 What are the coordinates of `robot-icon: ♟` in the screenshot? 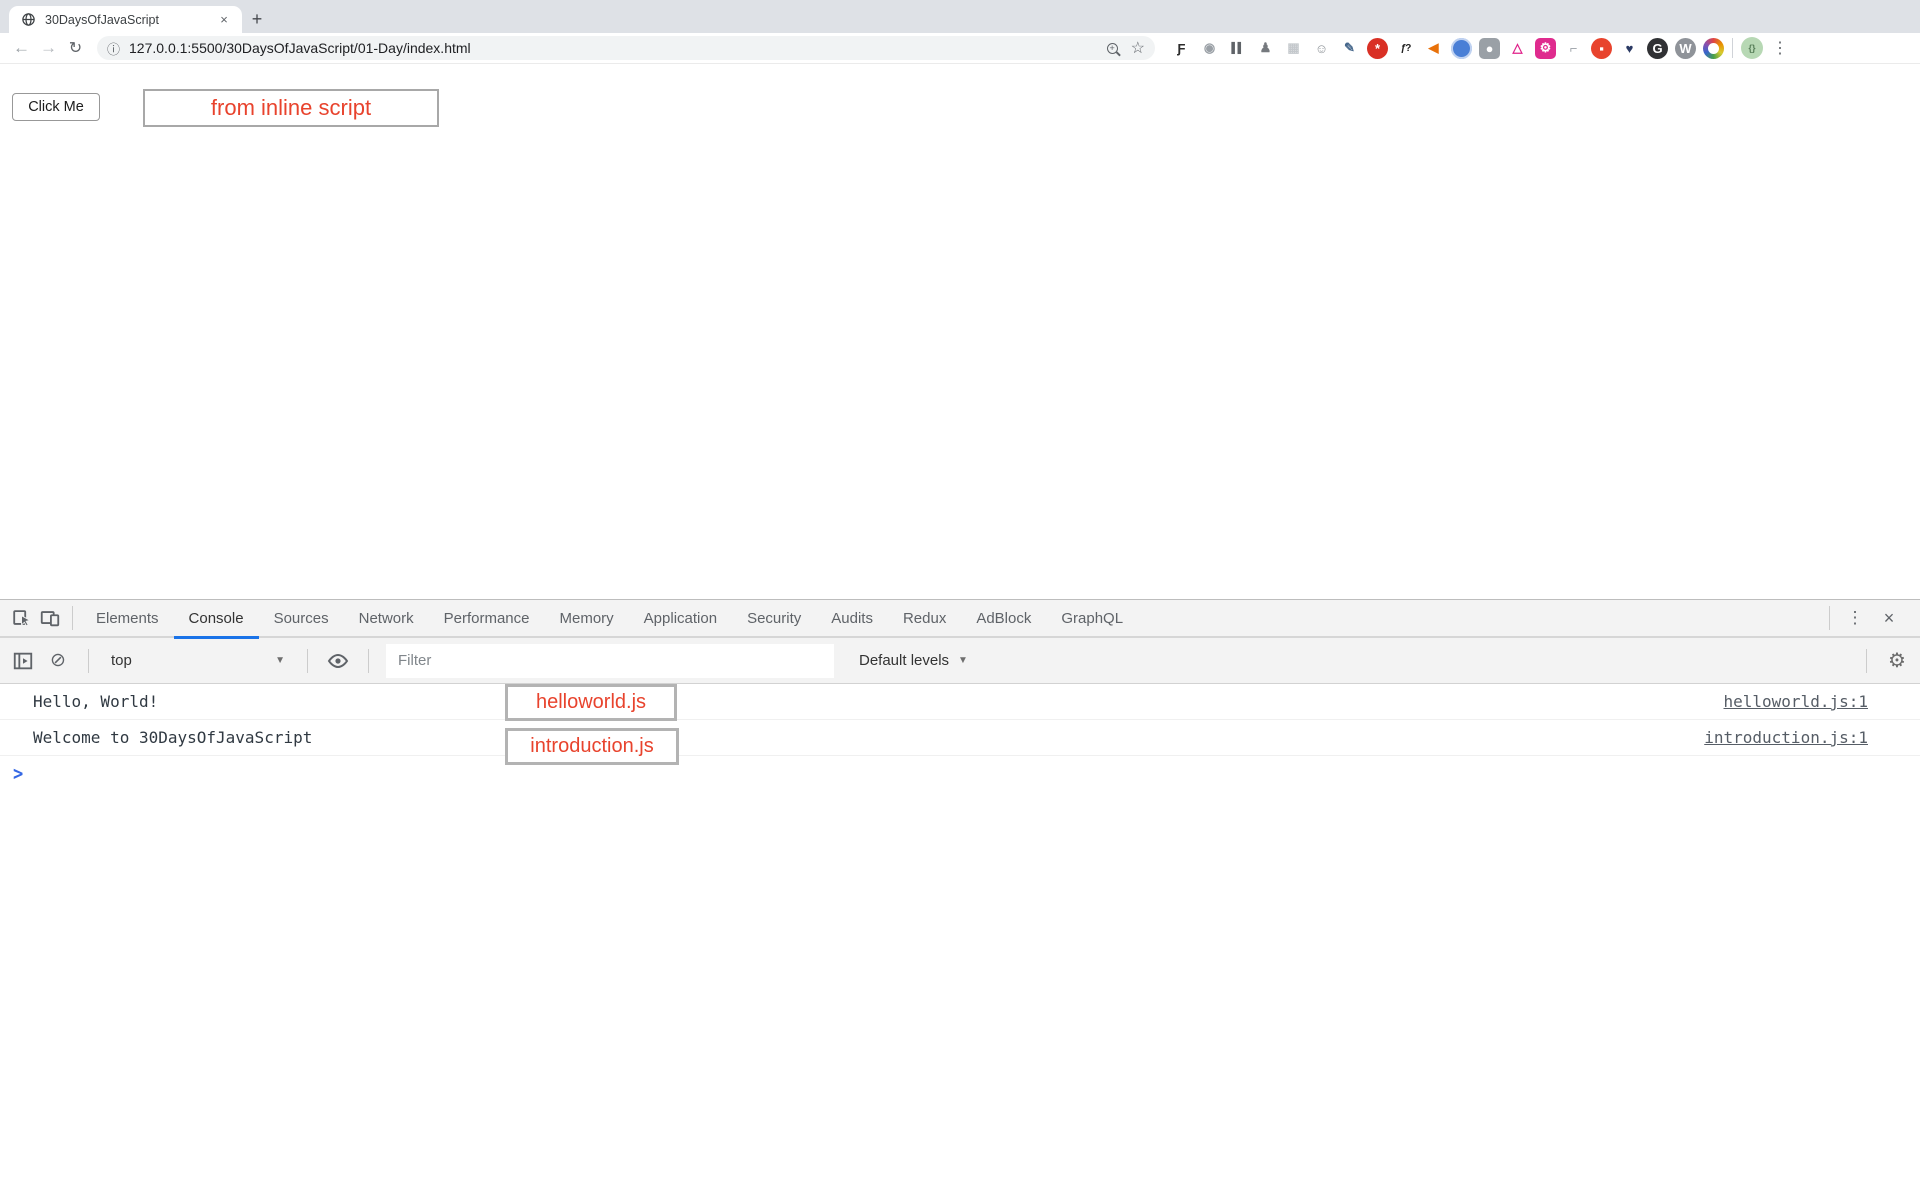 It's located at (1265, 48).